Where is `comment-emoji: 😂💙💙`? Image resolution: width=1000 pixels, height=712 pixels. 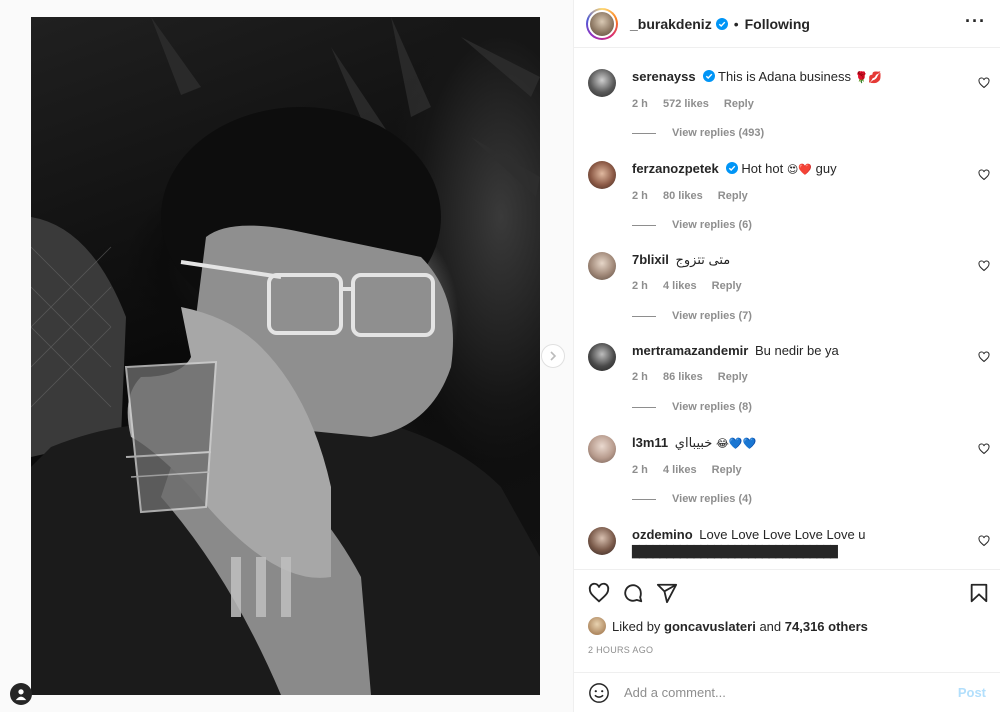
comment-emoji: 😂💙💙 is located at coordinates (736, 443).